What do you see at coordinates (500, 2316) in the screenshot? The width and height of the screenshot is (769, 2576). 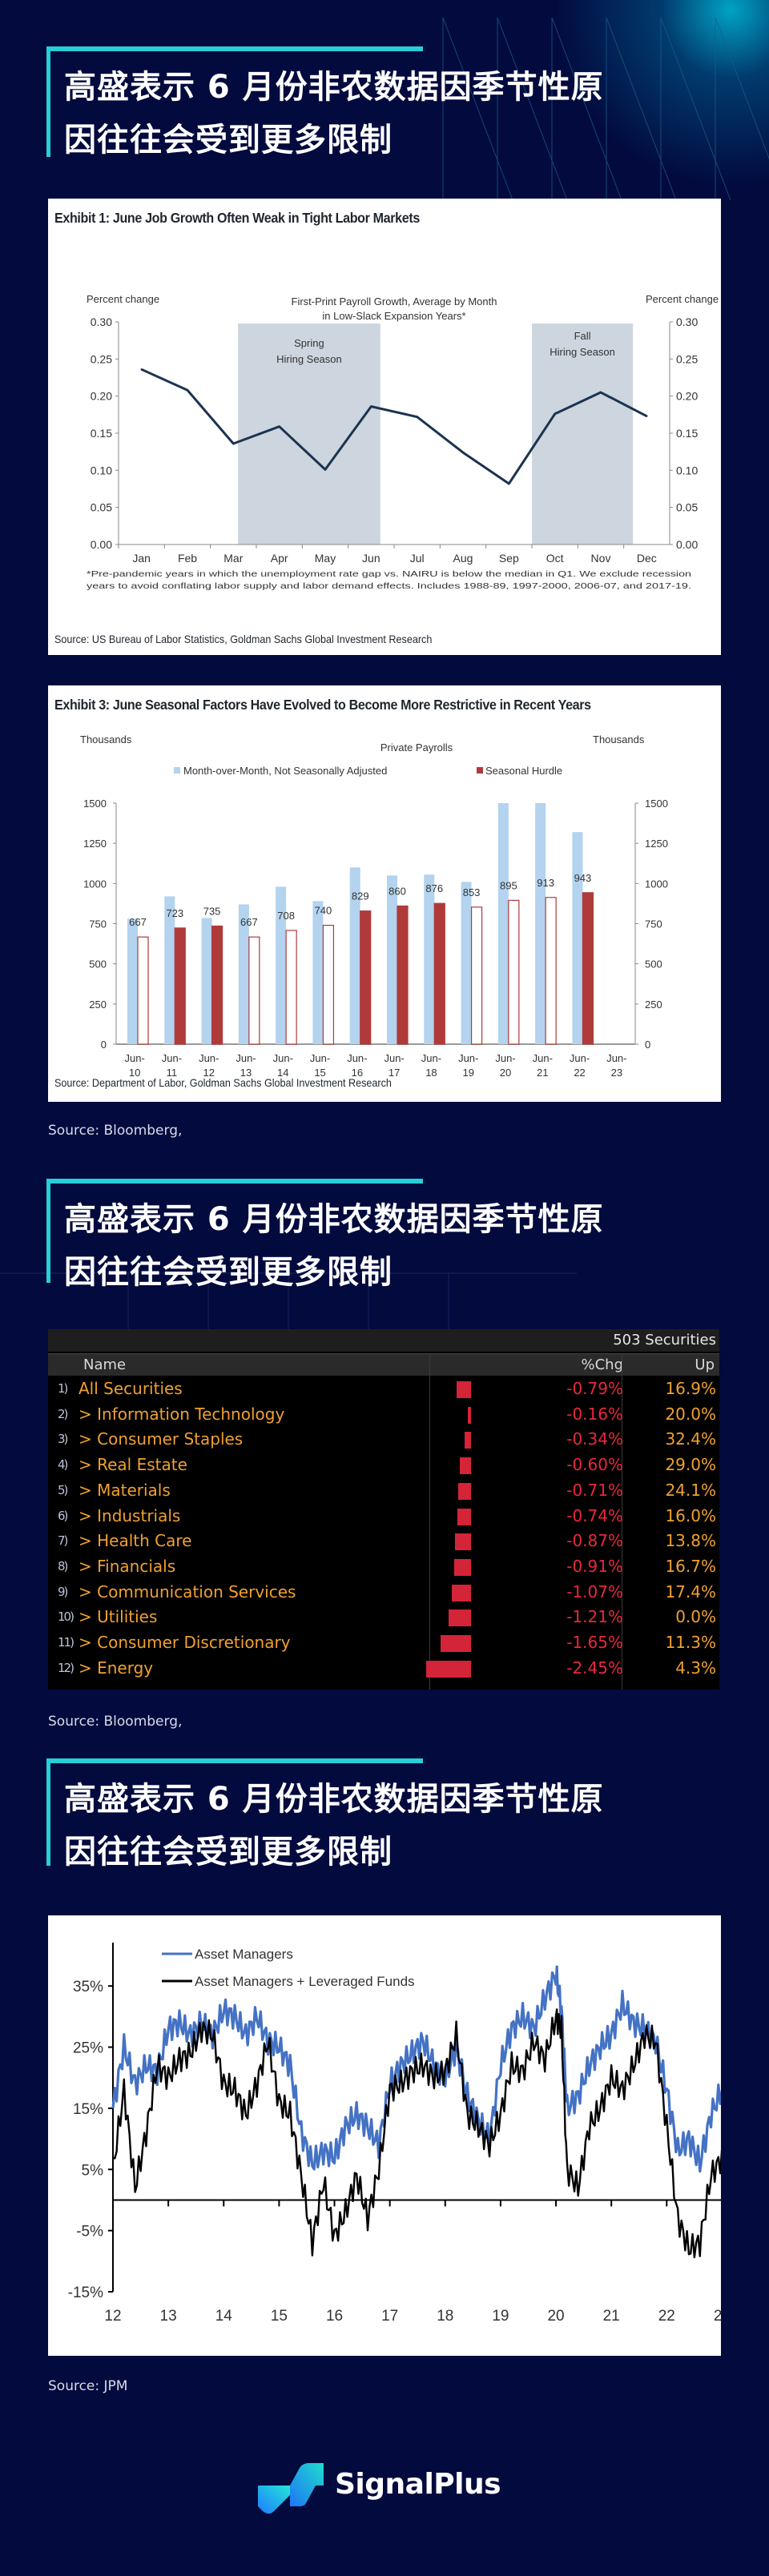 I see `x-tick-label: 19` at bounding box center [500, 2316].